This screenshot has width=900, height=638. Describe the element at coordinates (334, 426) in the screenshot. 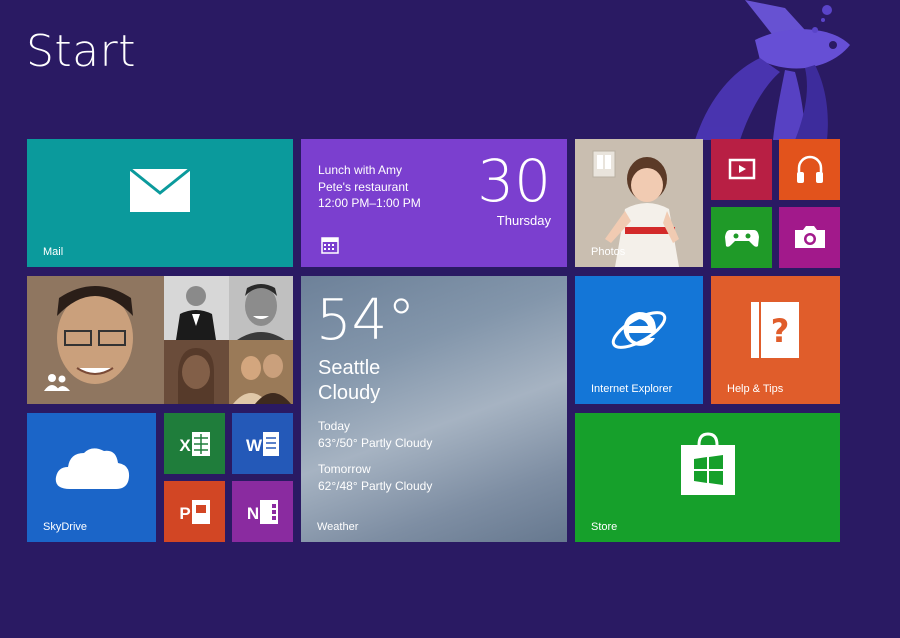

I see `weather-today-label: Today` at that location.